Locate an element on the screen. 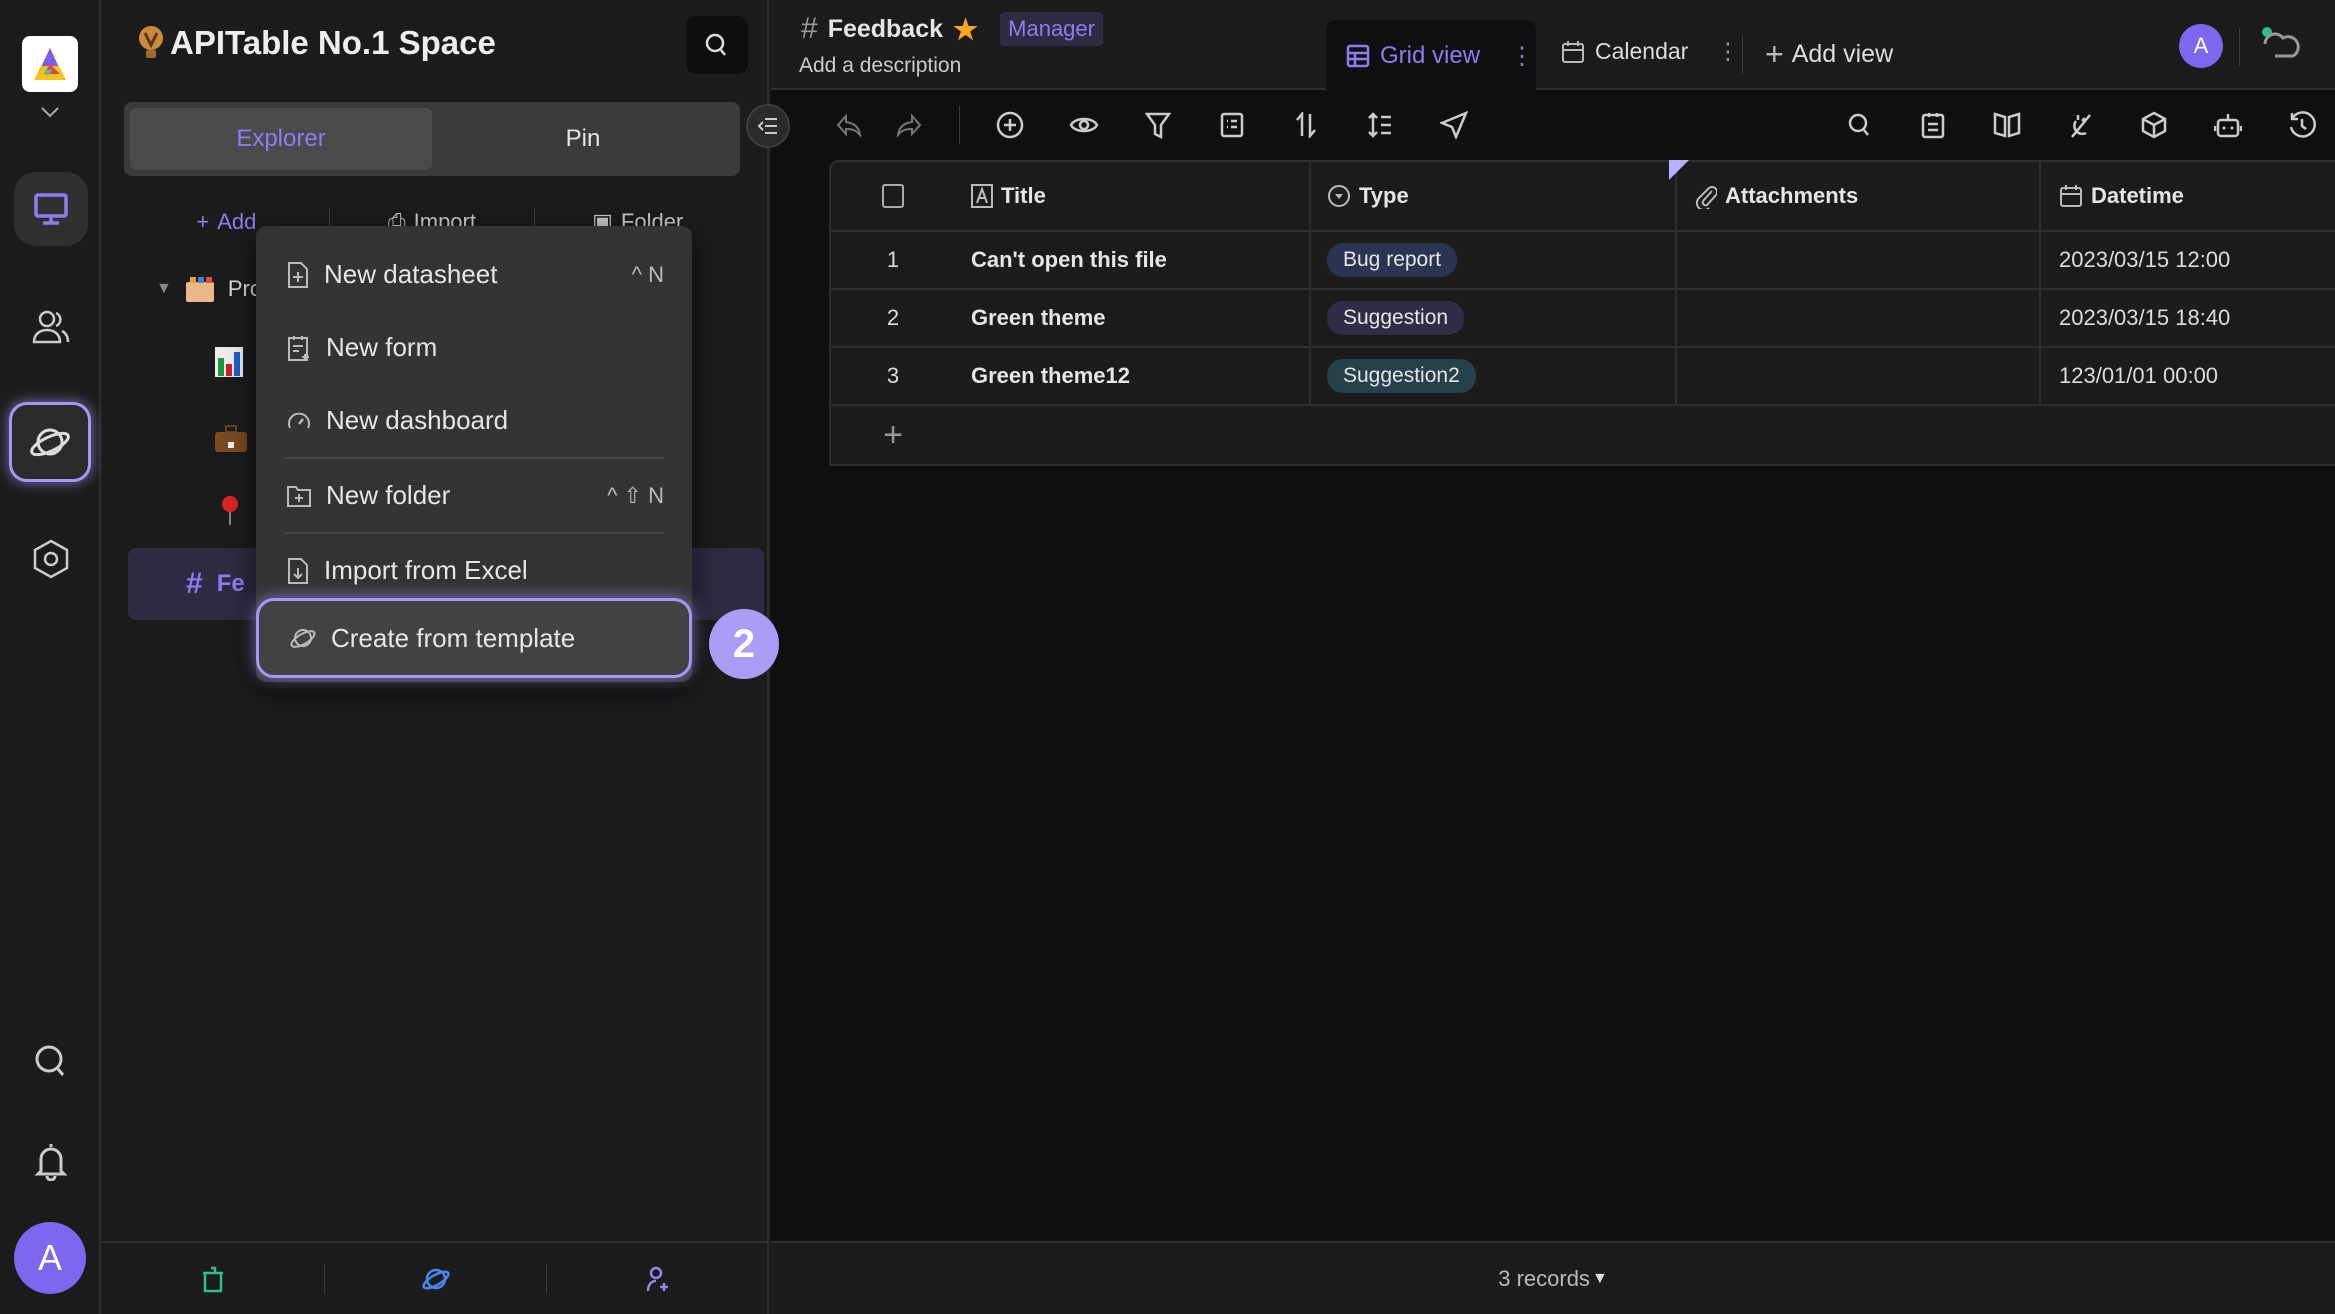 The height and width of the screenshot is (1314, 2335). status-bar: 3 records ▼ is located at coordinates (1553, 1277).